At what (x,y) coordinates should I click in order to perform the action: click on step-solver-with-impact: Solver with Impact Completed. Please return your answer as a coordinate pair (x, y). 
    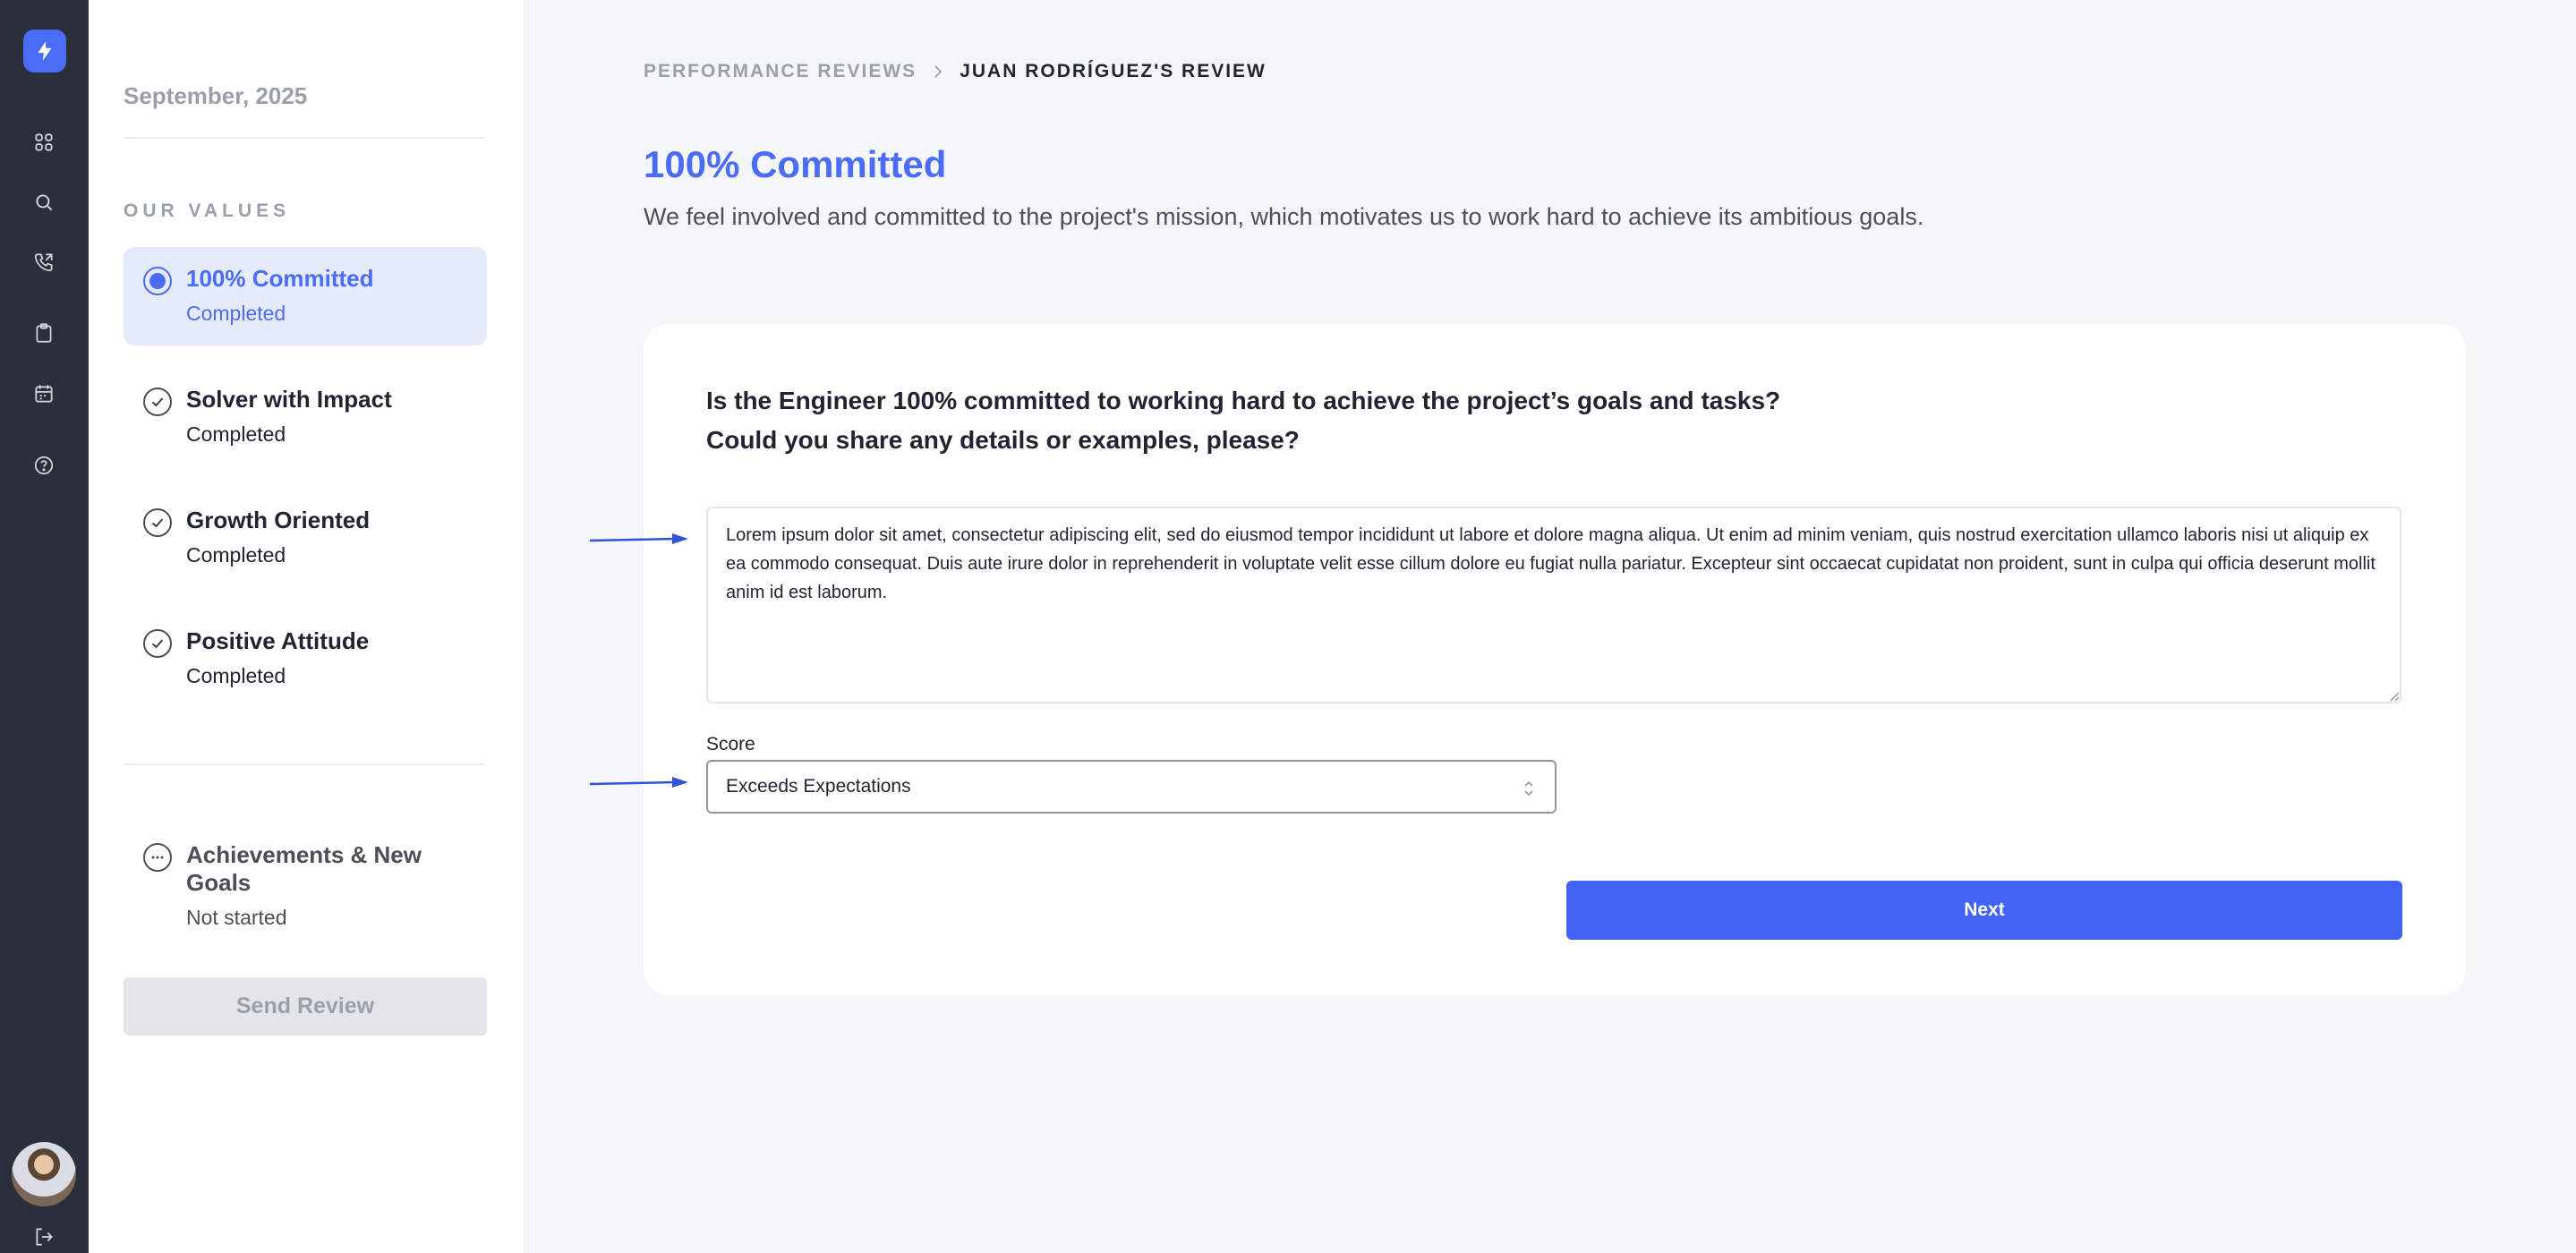
    Looking at the image, I should click on (305, 417).